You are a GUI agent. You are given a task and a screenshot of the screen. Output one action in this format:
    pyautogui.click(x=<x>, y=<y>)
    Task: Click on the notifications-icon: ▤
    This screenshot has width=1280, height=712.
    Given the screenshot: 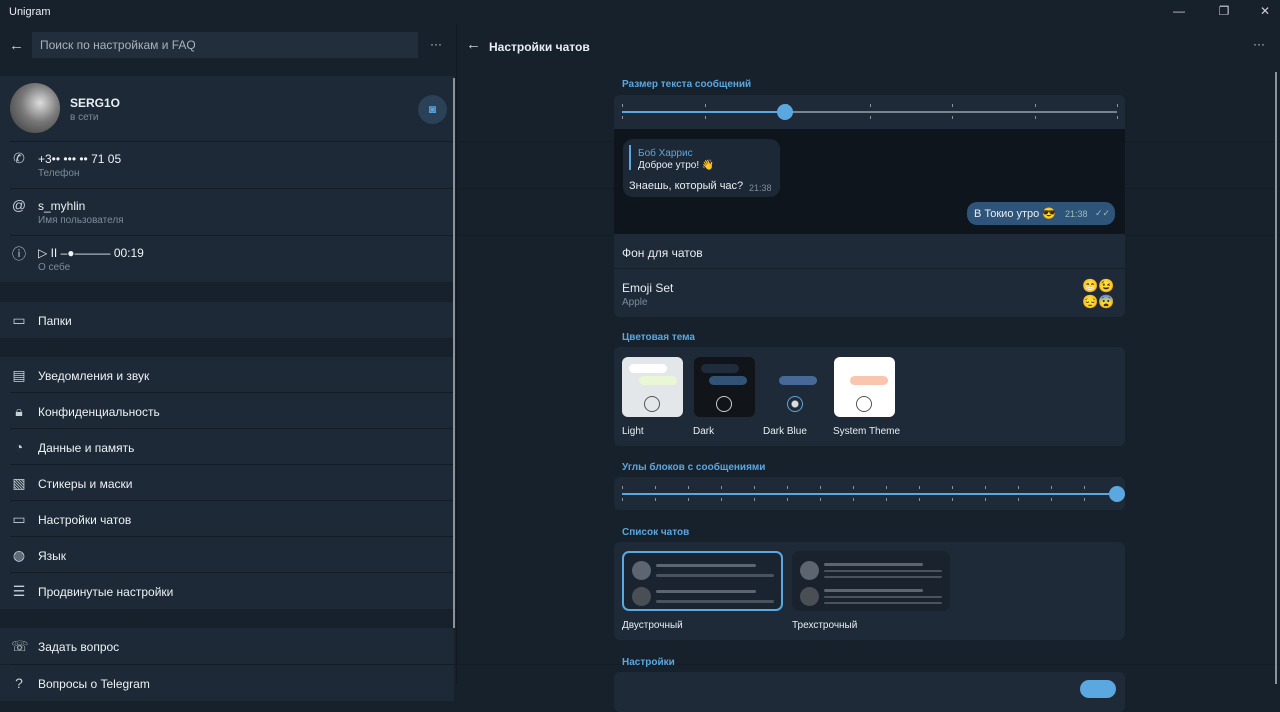 What is the action you would take?
    pyautogui.click(x=19, y=375)
    